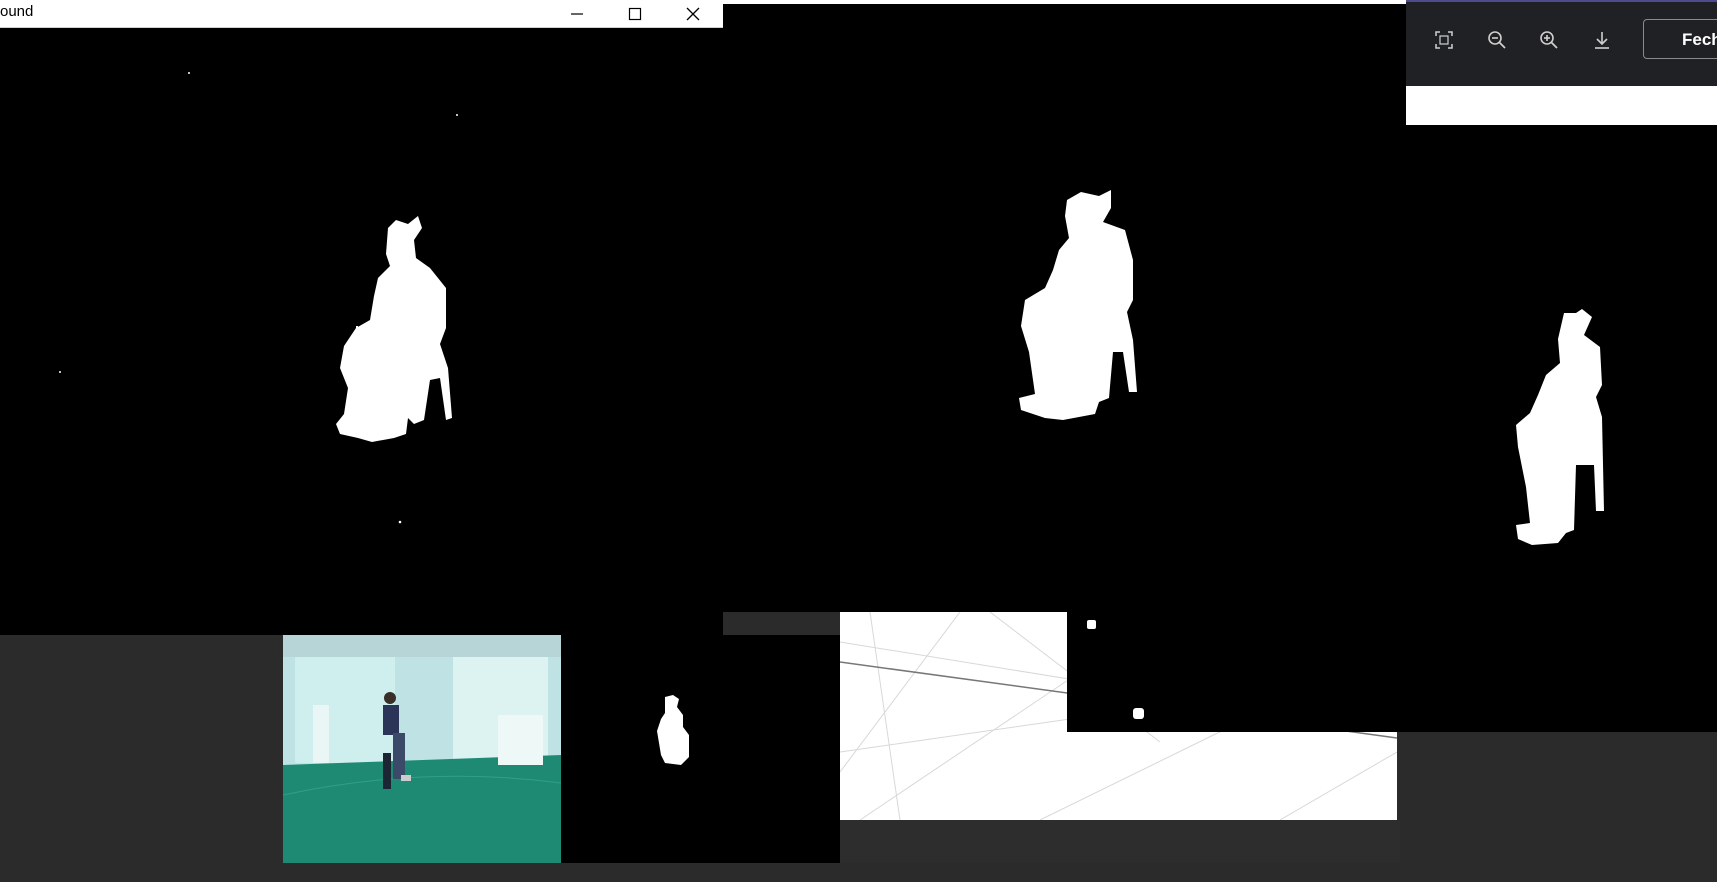 The height and width of the screenshot is (882, 1717). I want to click on close-icon, so click(693, 13).